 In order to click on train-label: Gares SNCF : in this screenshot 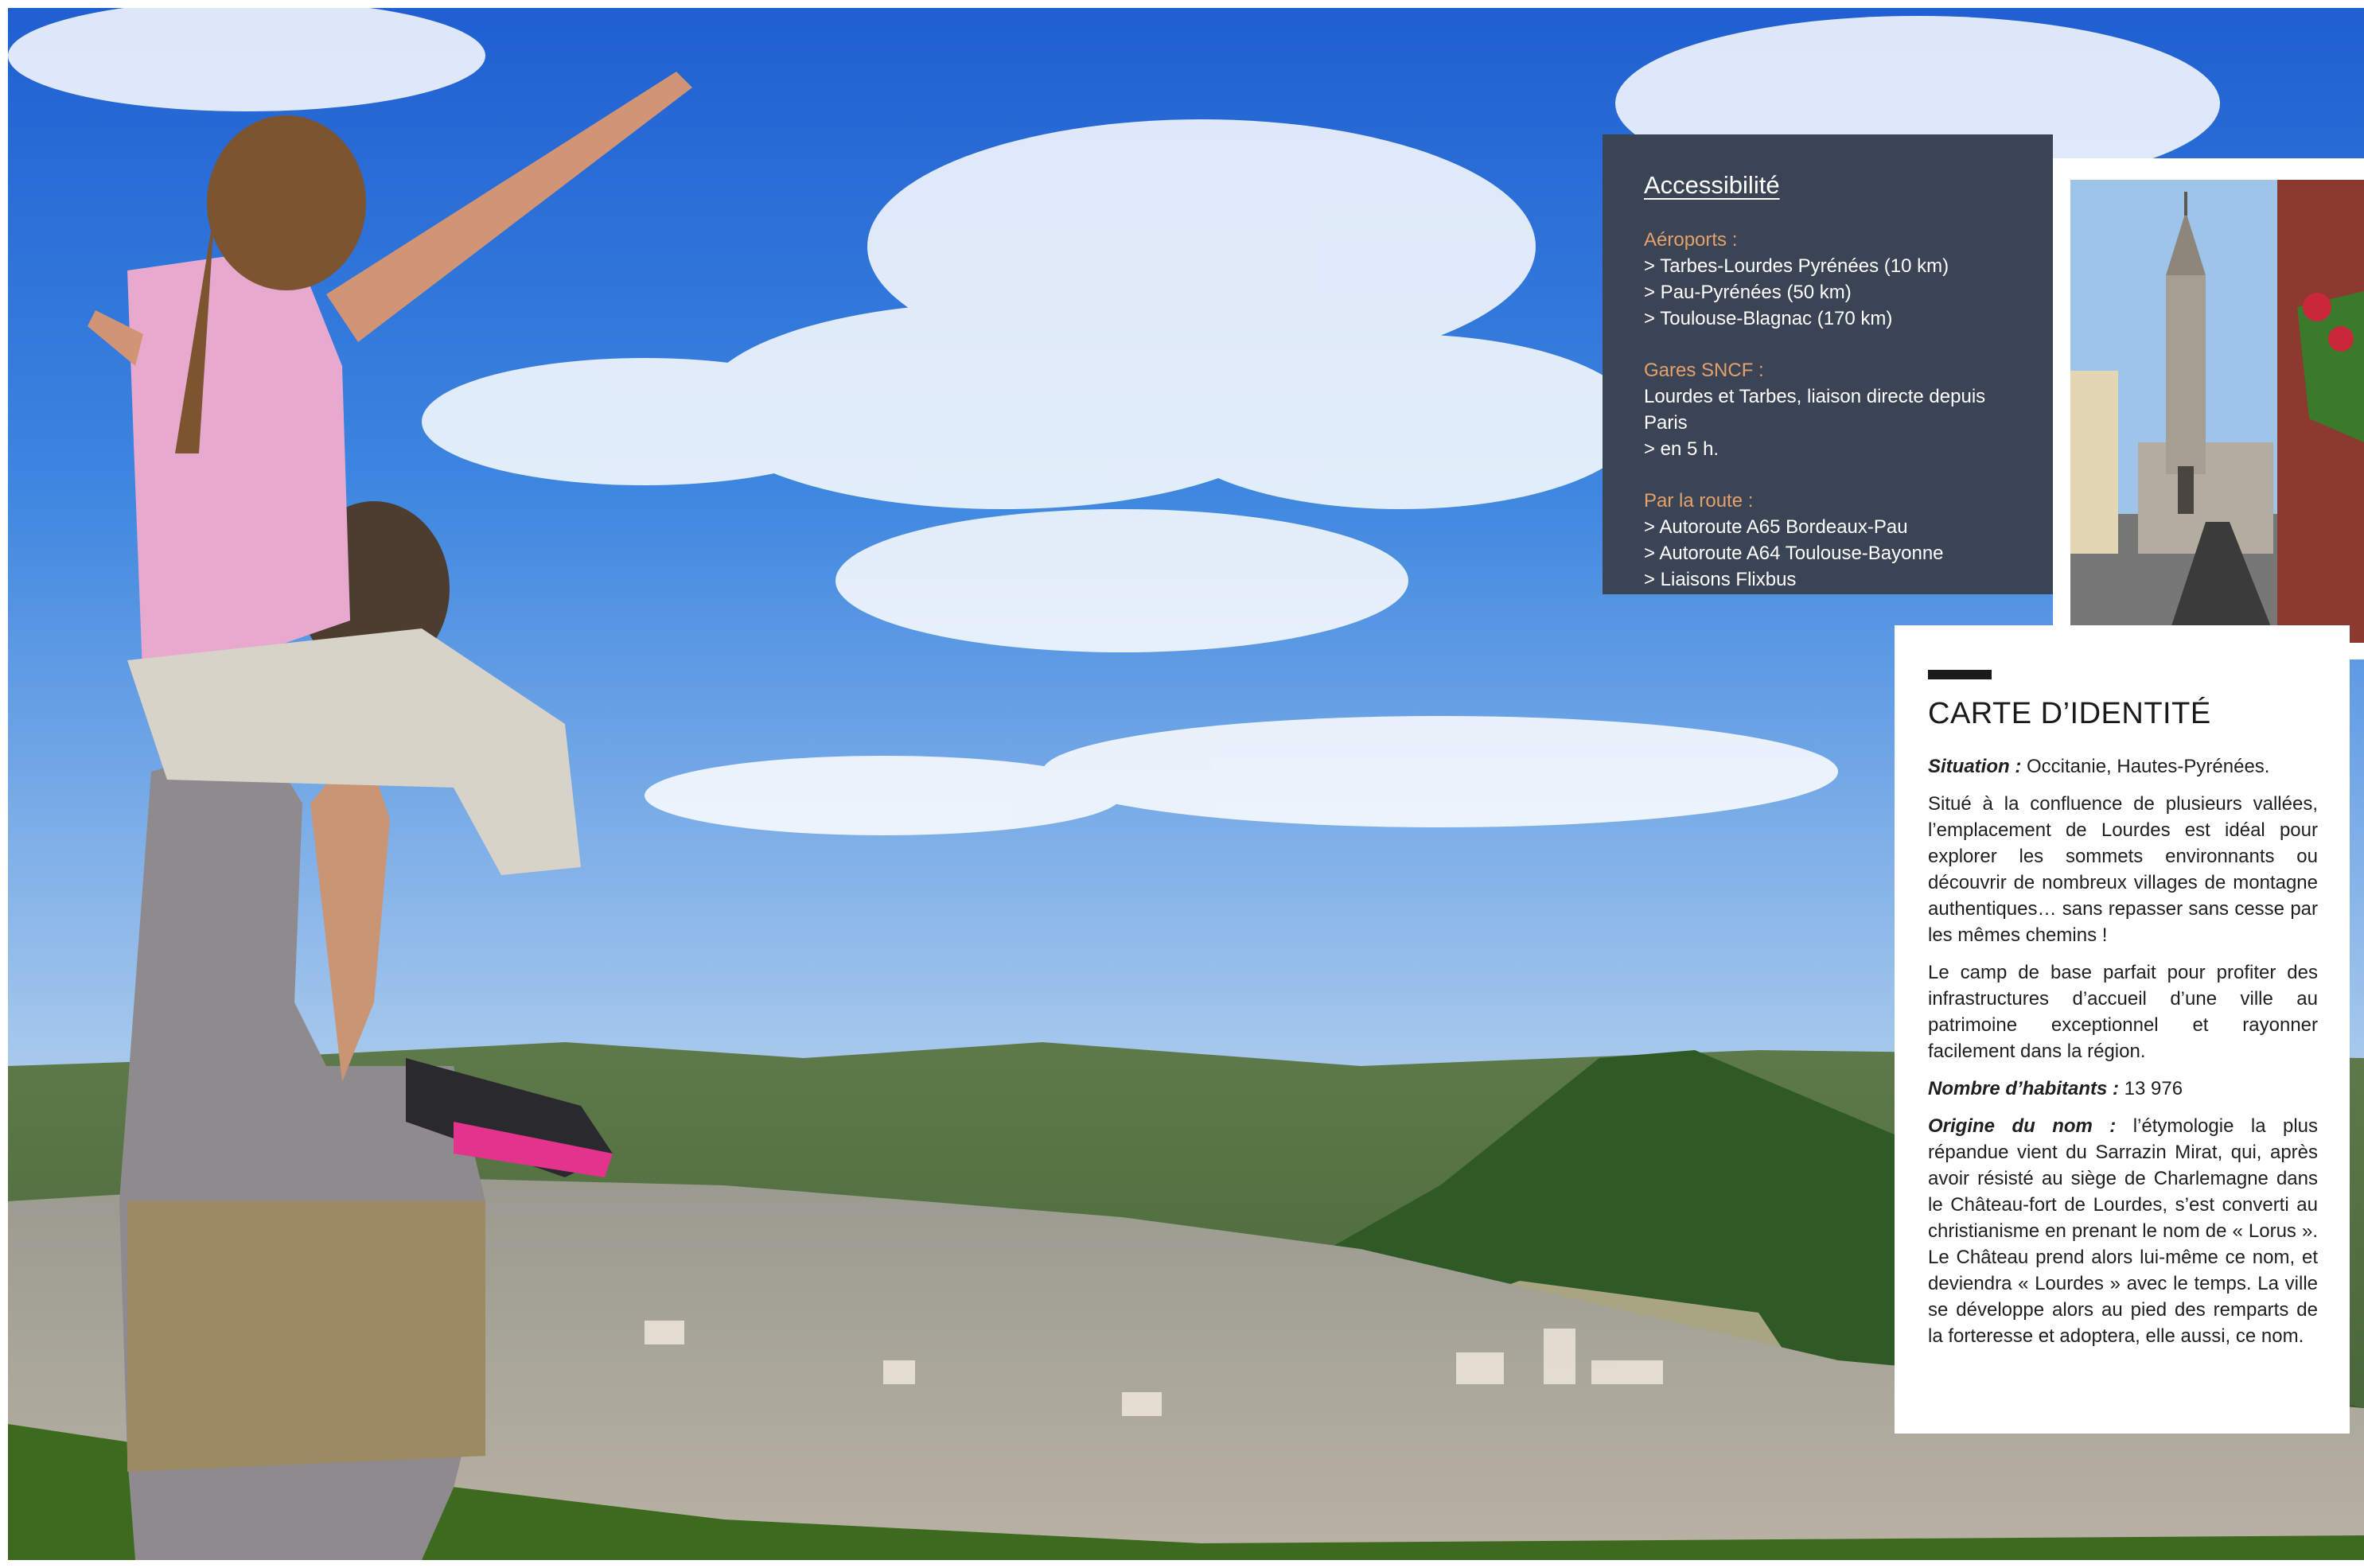, I will do `click(1704, 370)`.